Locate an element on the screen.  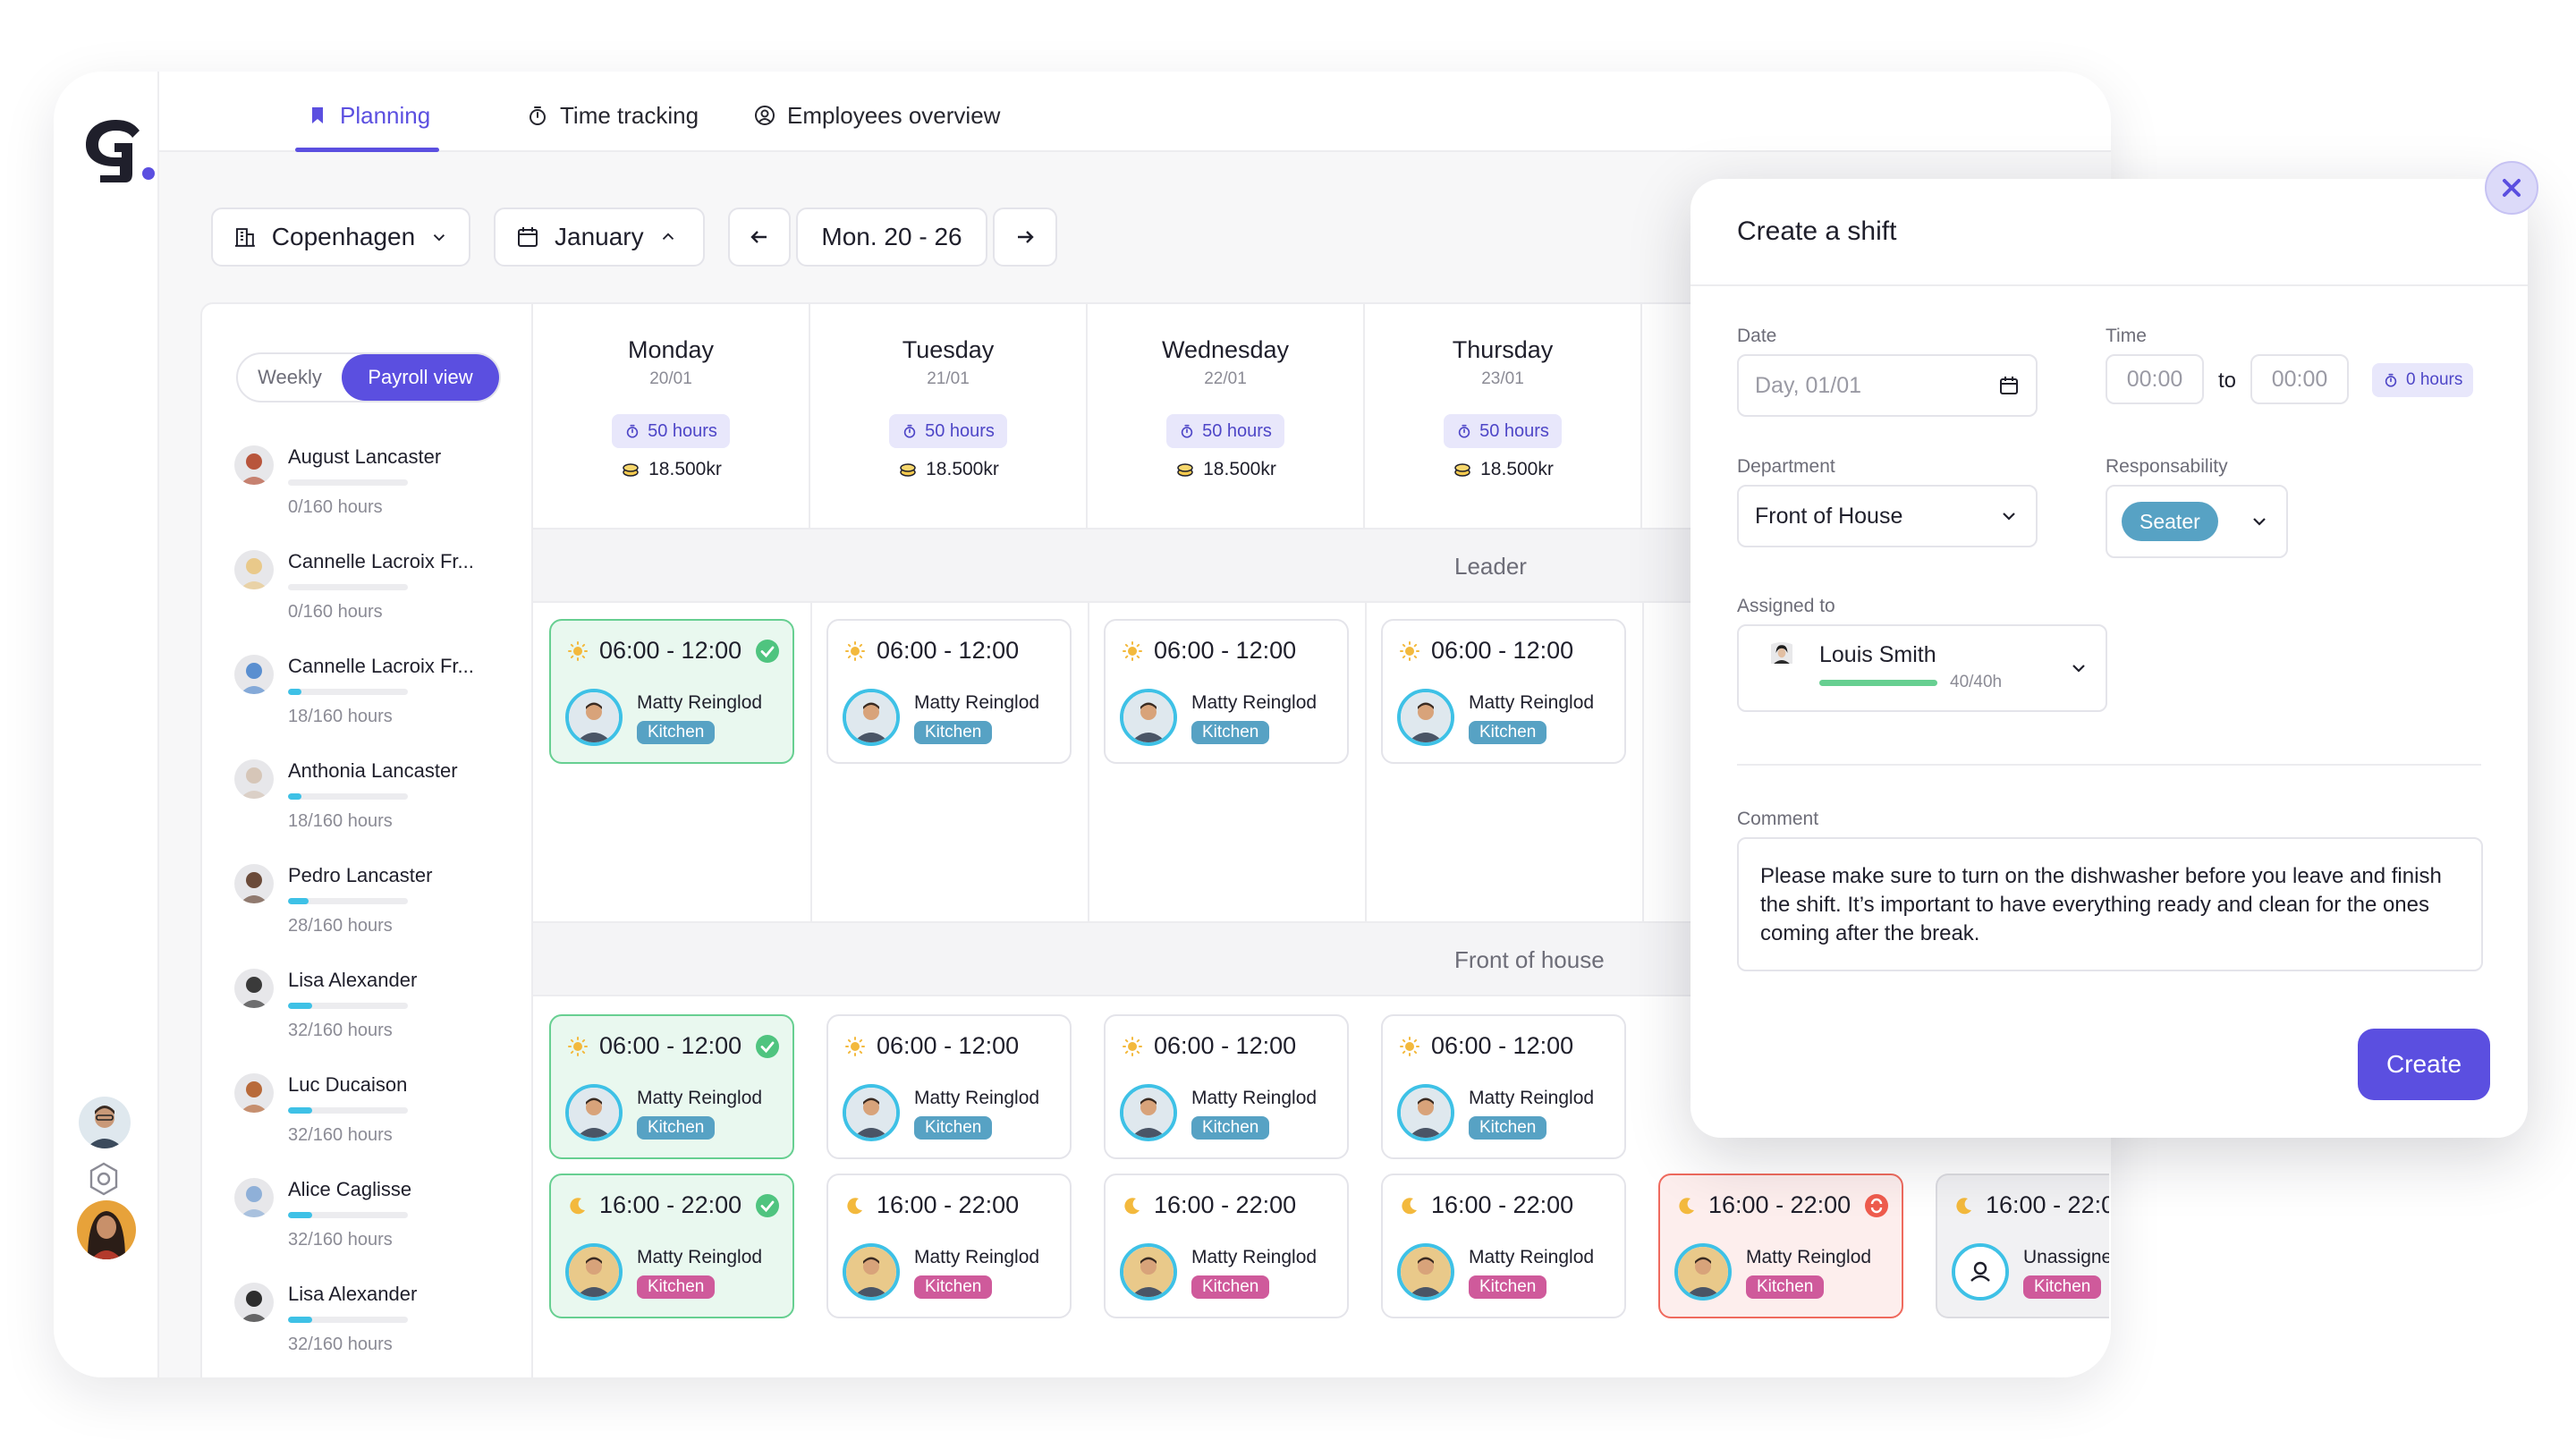
employee-row: Anthonia Lancaster 18/160 hours is located at coordinates (368, 798).